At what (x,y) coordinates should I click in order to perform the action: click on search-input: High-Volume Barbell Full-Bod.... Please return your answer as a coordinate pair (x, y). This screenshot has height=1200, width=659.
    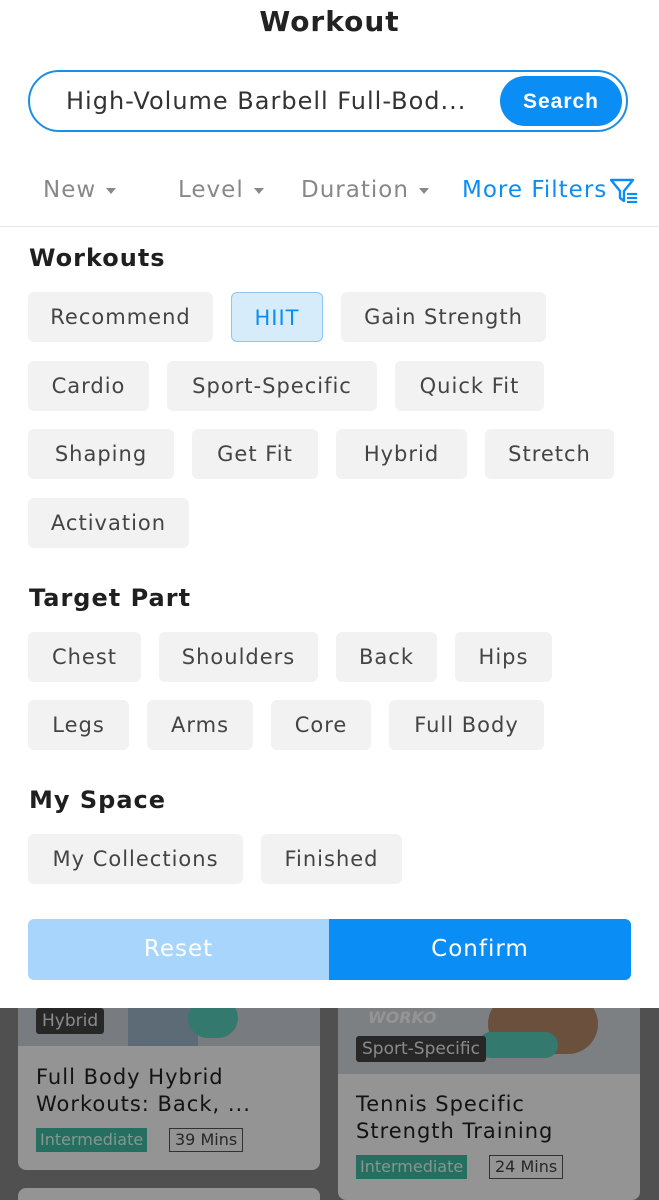
    Looking at the image, I should click on (266, 101).